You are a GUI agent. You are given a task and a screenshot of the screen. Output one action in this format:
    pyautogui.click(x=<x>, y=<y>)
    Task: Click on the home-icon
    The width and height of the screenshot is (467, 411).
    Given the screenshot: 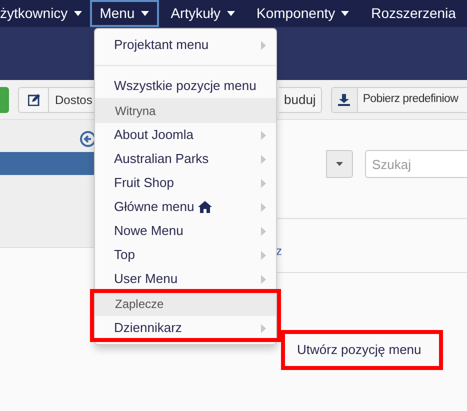 What is the action you would take?
    pyautogui.click(x=205, y=207)
    